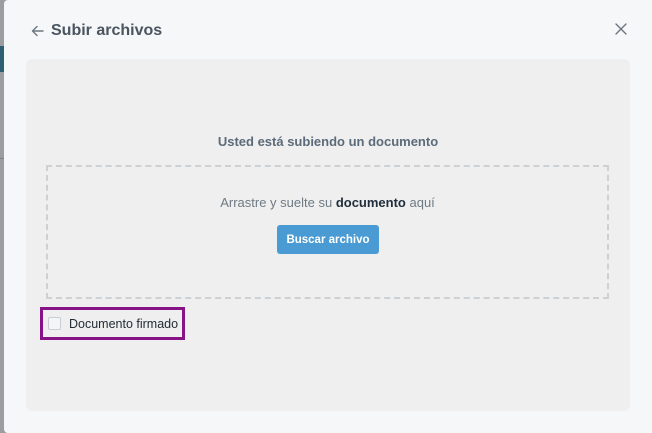 The height and width of the screenshot is (433, 652). I want to click on upload-heading: Usted está subiendo un documento, so click(328, 141).